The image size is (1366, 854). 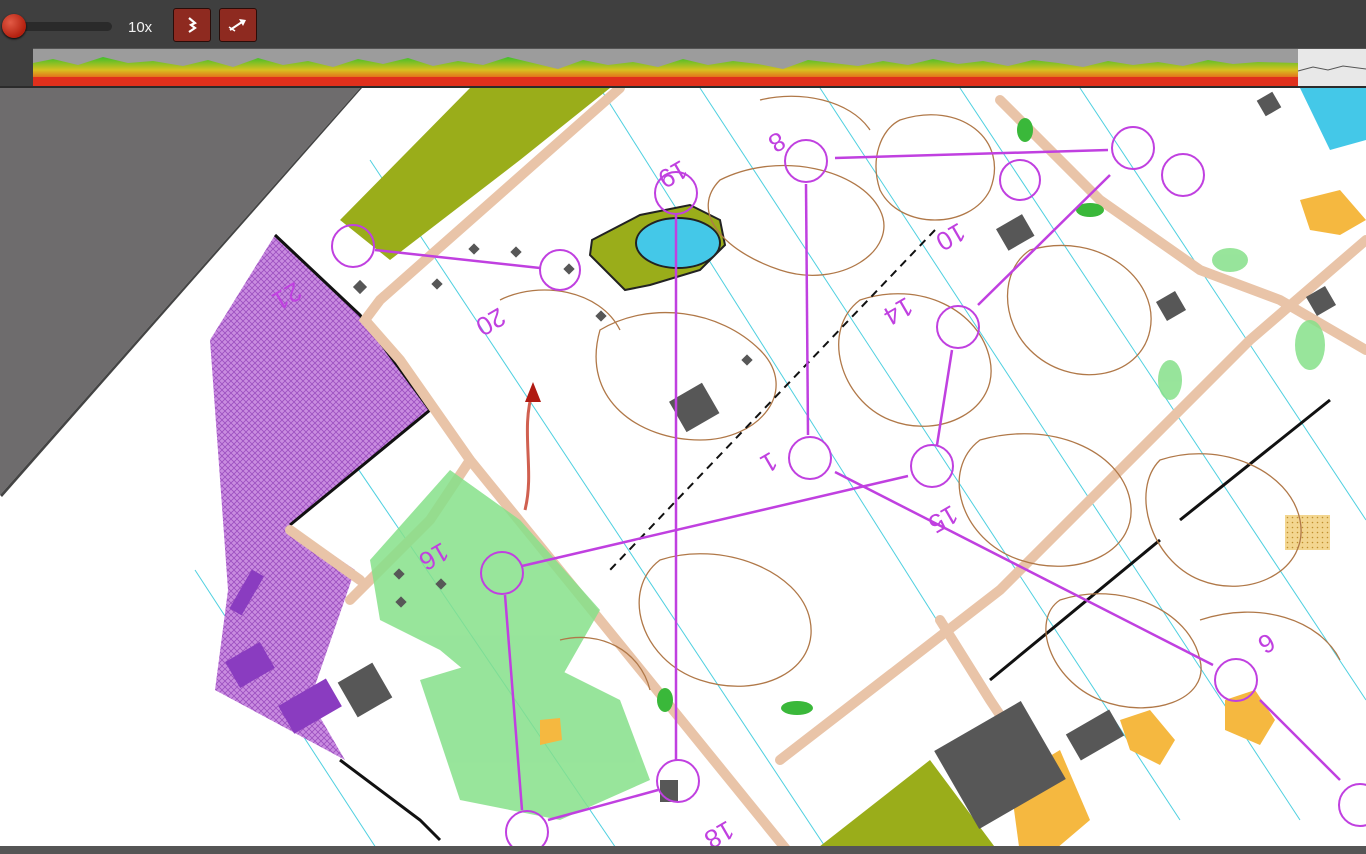 What do you see at coordinates (491, 322) in the screenshot?
I see `svg-text: 20` at bounding box center [491, 322].